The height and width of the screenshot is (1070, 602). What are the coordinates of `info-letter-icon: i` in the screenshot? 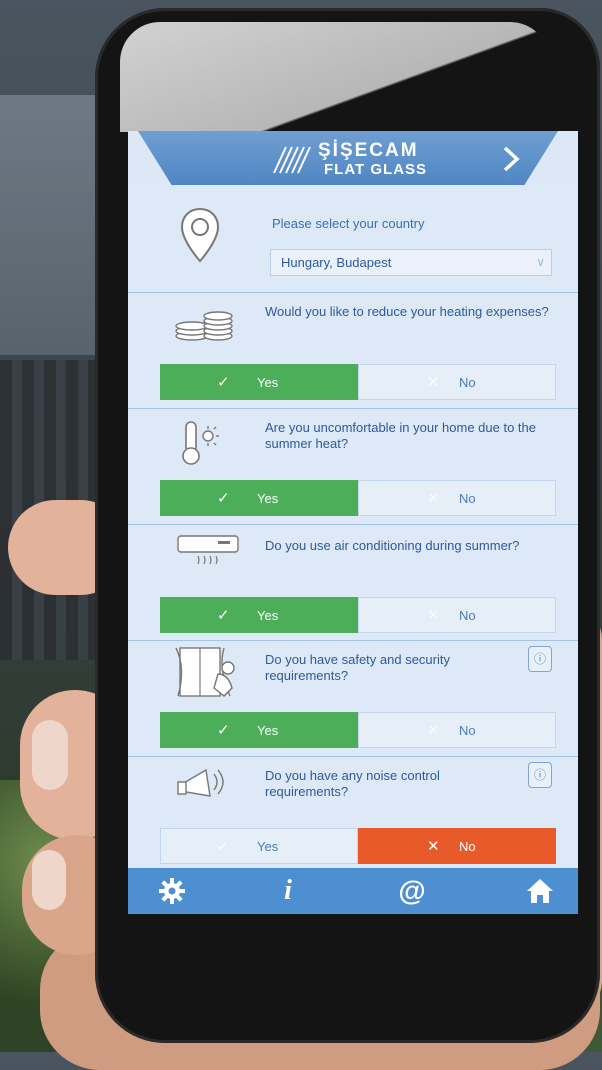 It's located at (288, 890).